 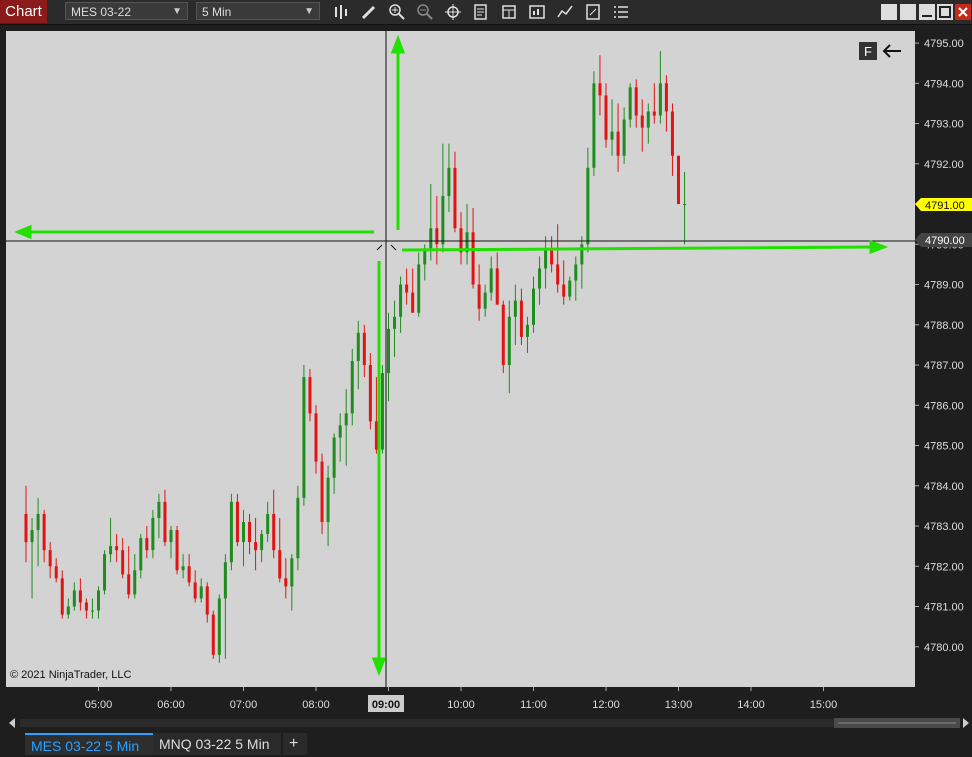 What do you see at coordinates (537, 12) in the screenshot?
I see `strategies-icon` at bounding box center [537, 12].